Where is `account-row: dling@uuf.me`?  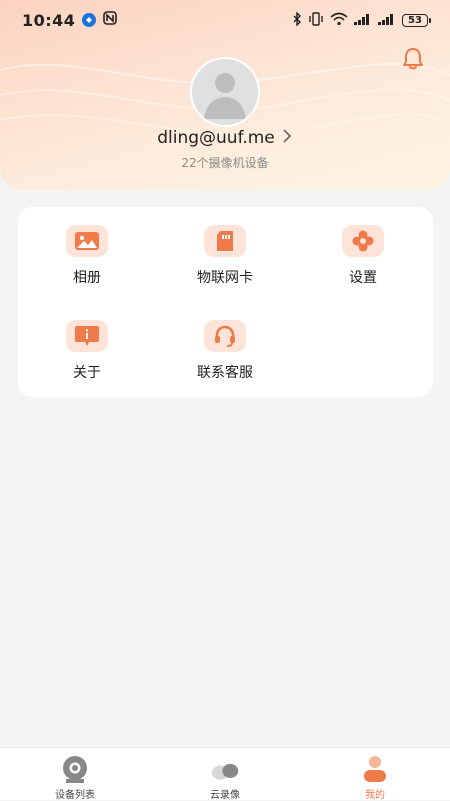 account-row: dling@uuf.me is located at coordinates (225, 138).